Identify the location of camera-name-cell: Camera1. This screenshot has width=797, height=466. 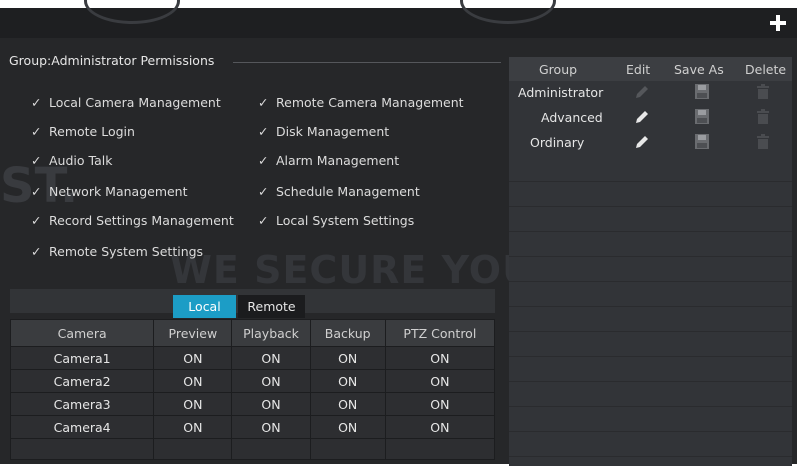
(82, 358).